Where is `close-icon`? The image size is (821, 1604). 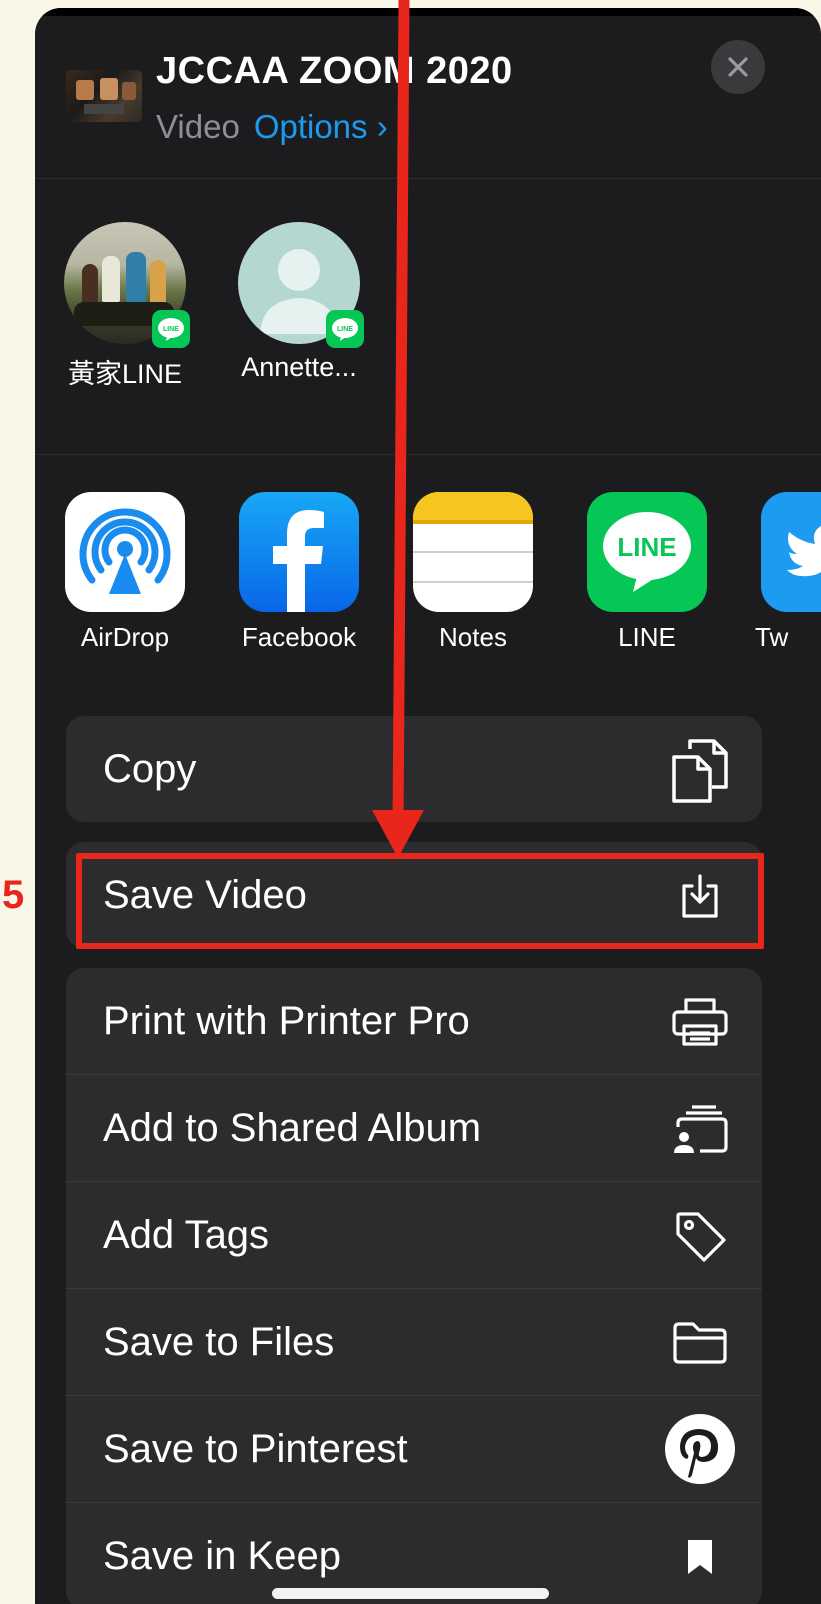 close-icon is located at coordinates (738, 67).